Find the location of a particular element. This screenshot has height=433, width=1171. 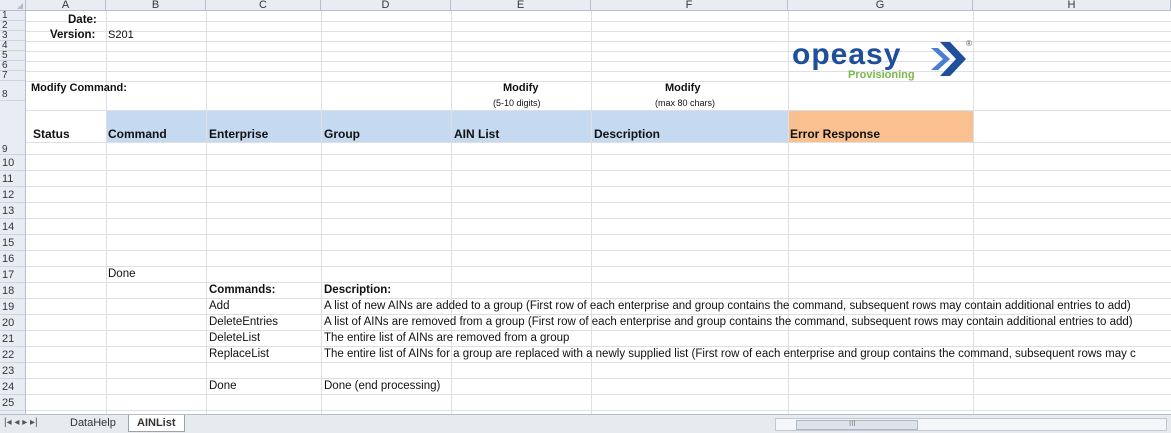

row-header: 8 is located at coordinates (12, 91).